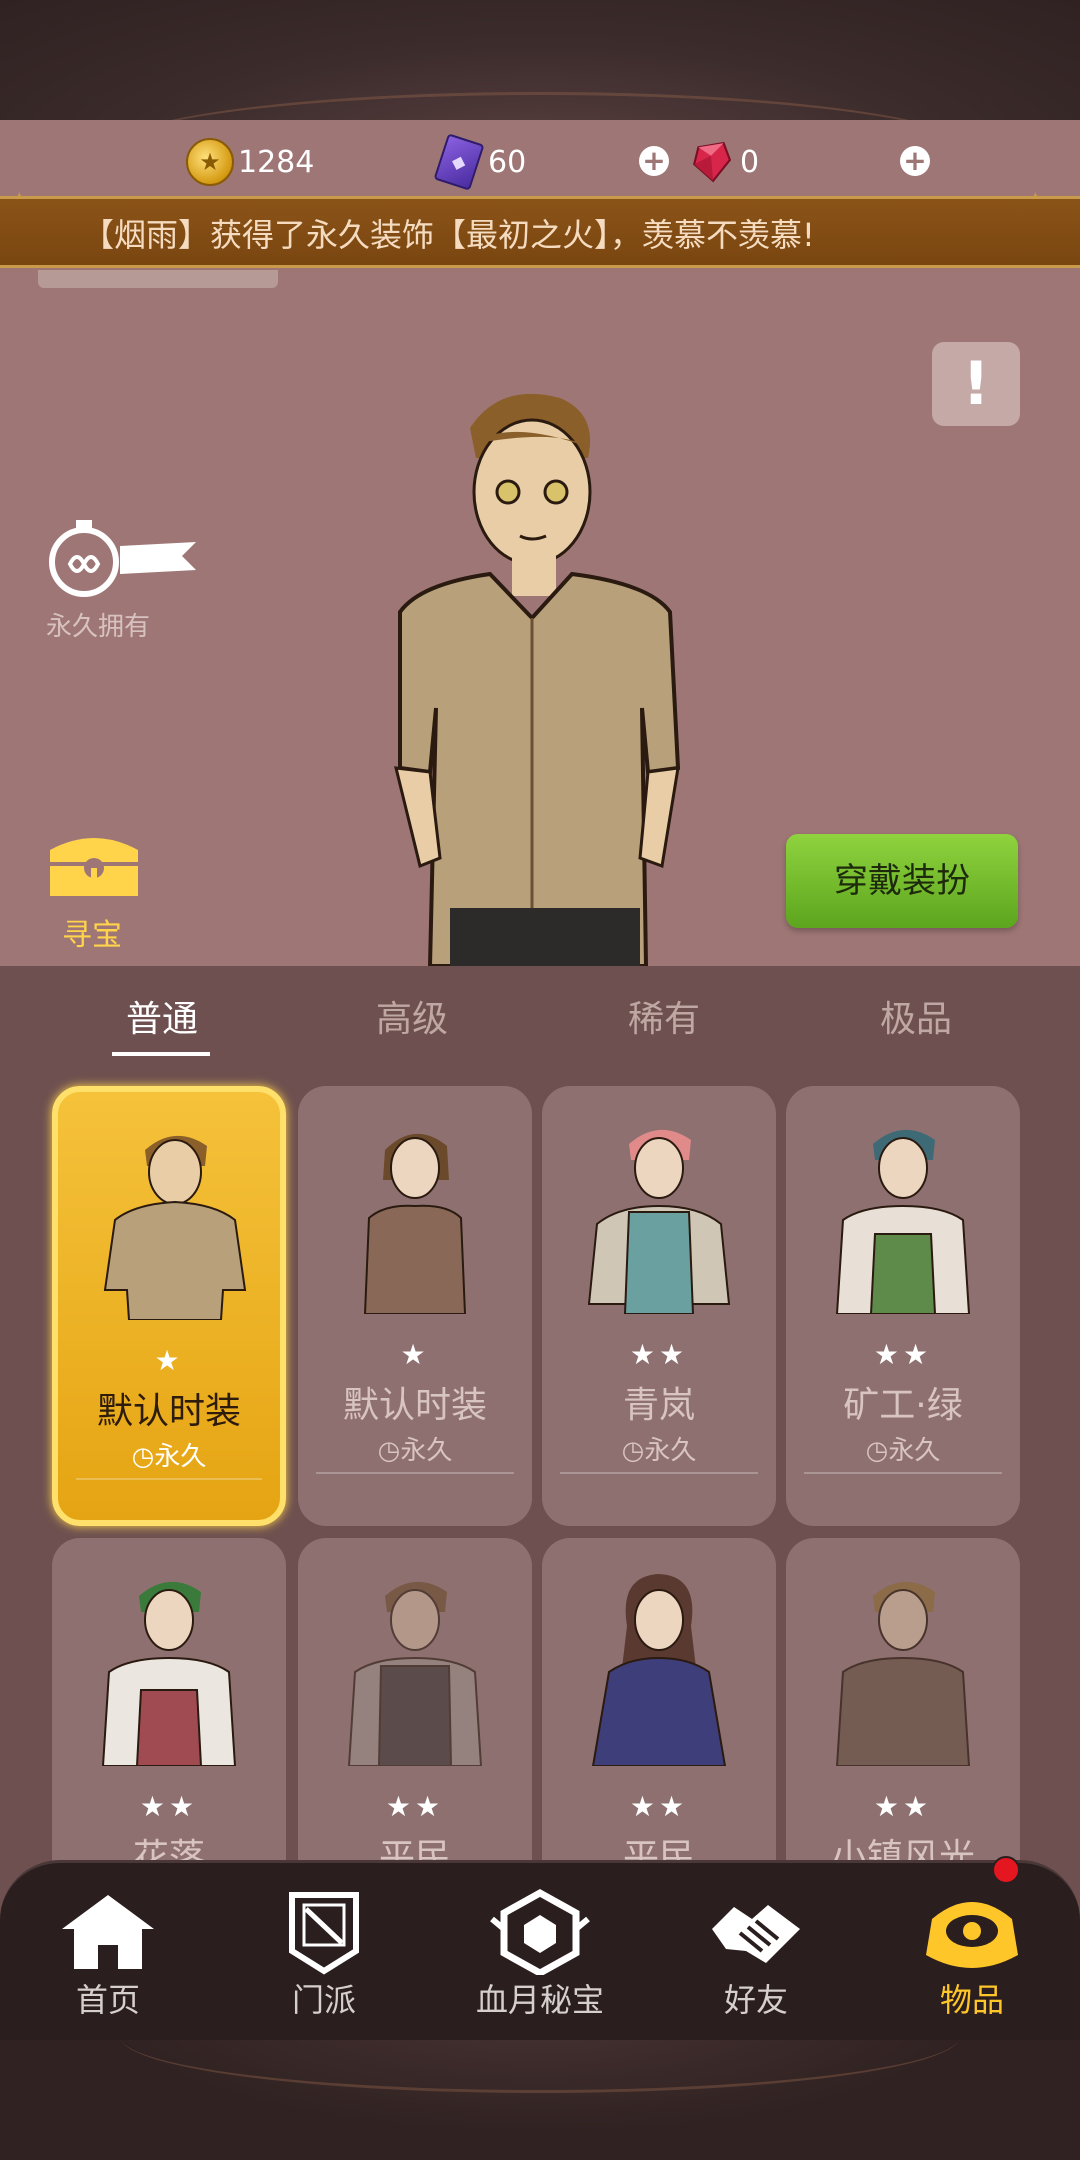 This screenshot has width=1080, height=2160. I want to click on handshake-icon, so click(756, 1934).